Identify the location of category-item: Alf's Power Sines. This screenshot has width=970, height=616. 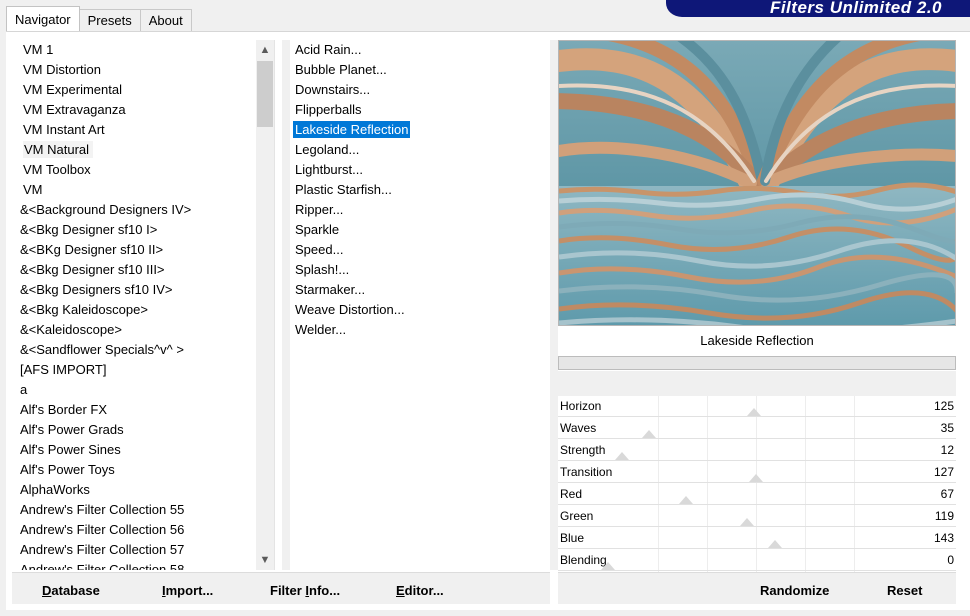
(135, 450).